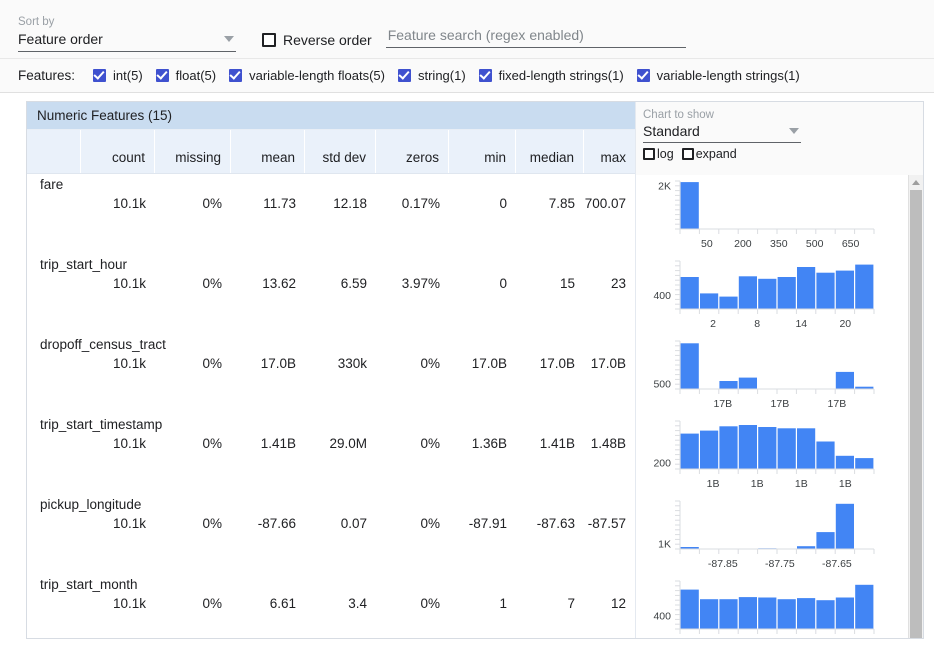 This screenshot has width=934, height=659. I want to click on vertical-scrollbar, so click(915, 406).